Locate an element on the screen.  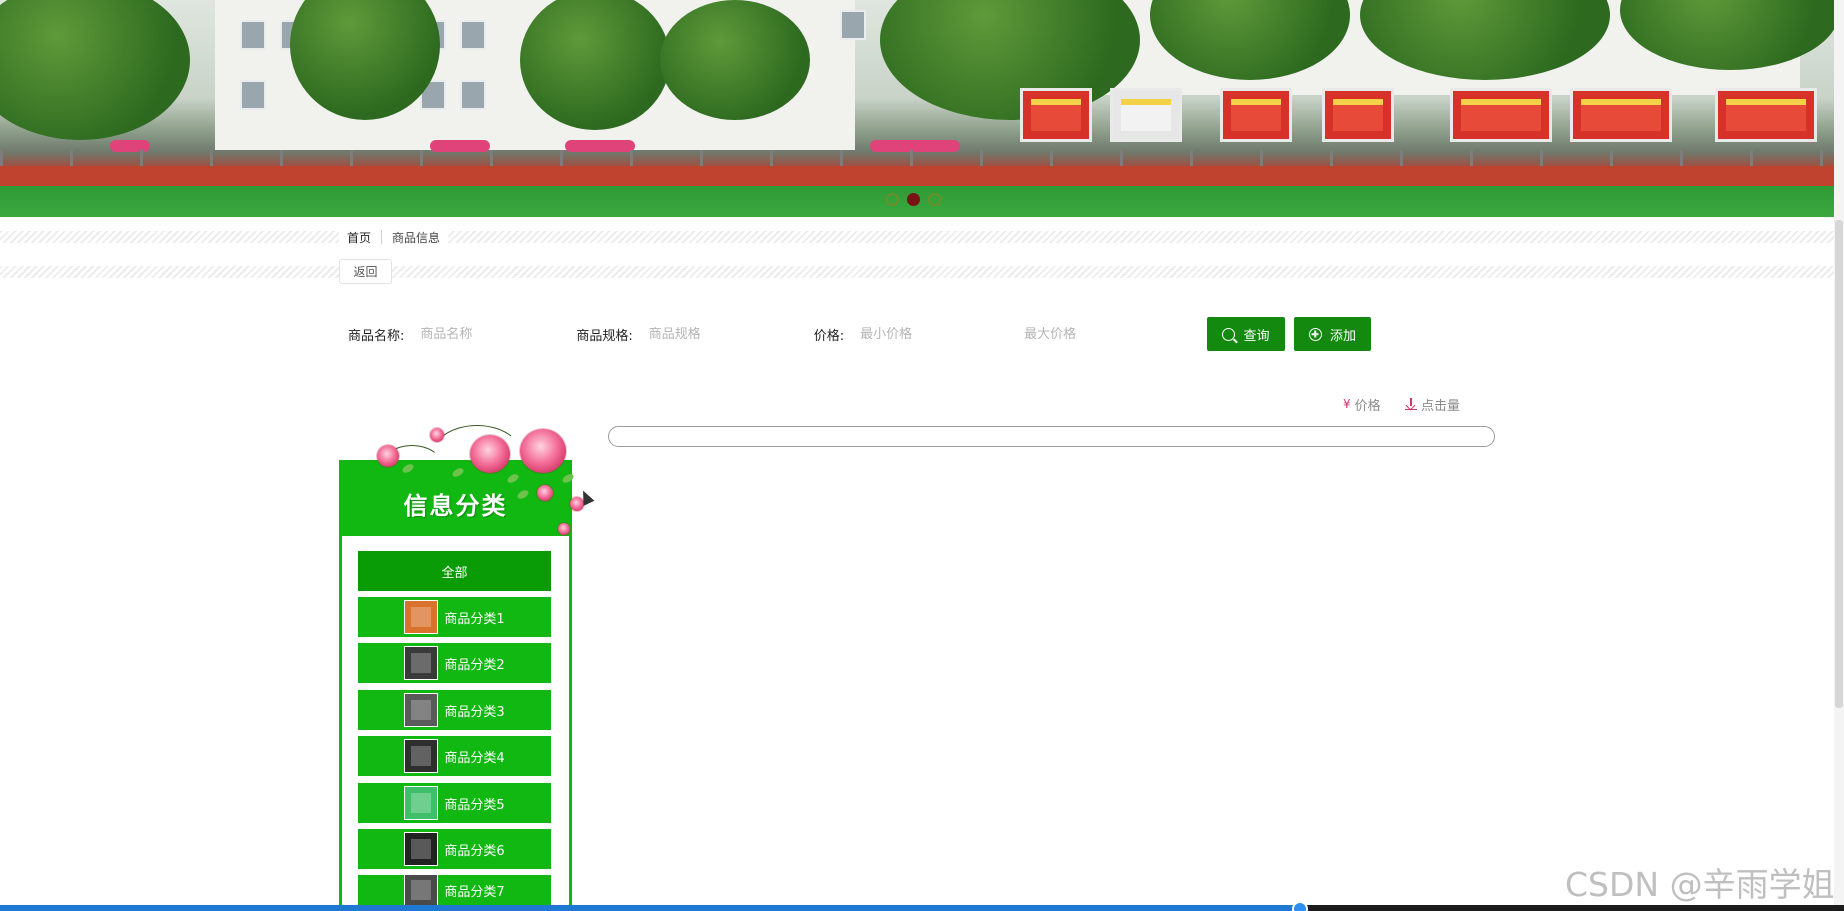
category-all-label: 全部 is located at coordinates (454, 573).